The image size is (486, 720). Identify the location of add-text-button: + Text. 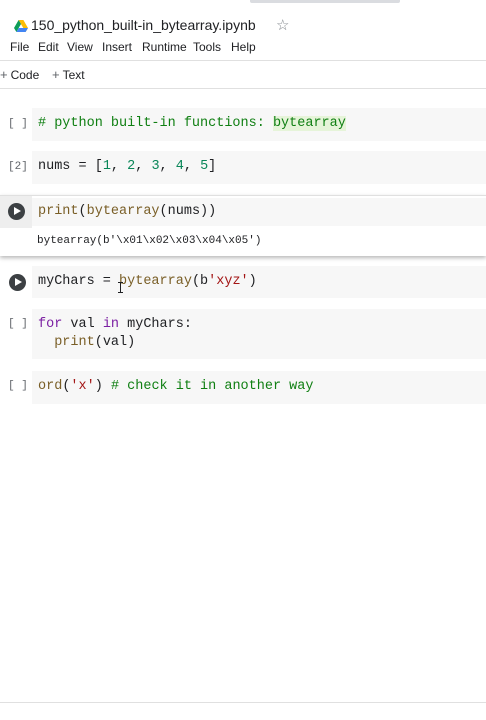
(68, 74).